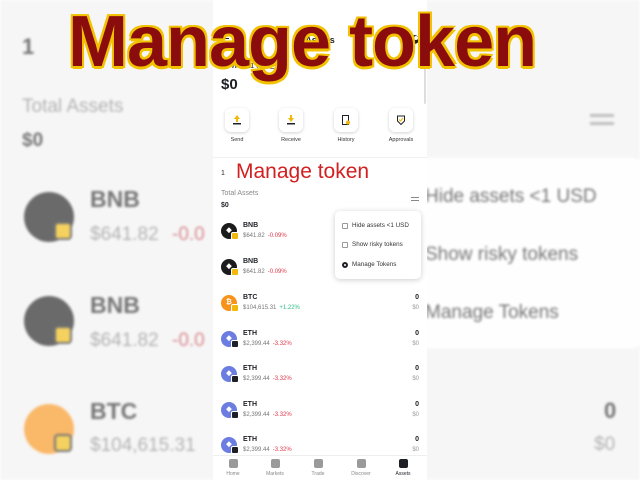 This screenshot has width=640, height=480. Describe the element at coordinates (401, 120) in the screenshot. I see `approvals-icon` at that location.